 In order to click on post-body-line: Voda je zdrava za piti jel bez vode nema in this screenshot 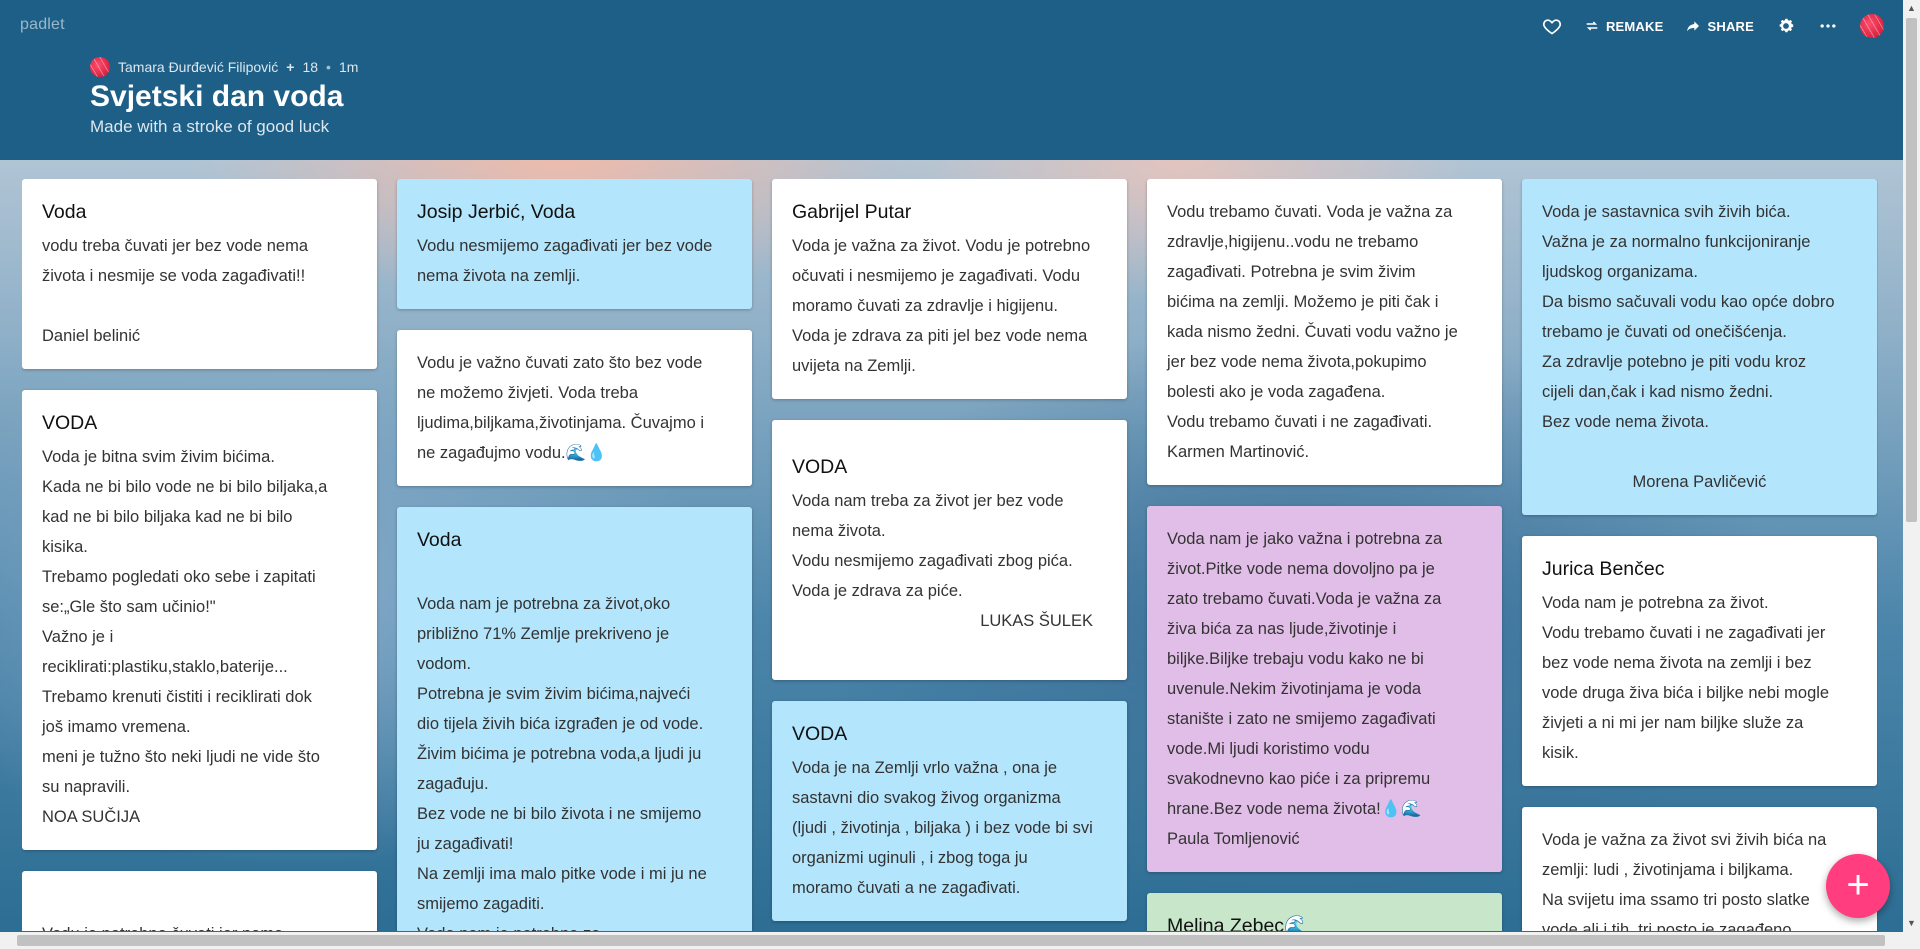, I will do `click(940, 336)`.